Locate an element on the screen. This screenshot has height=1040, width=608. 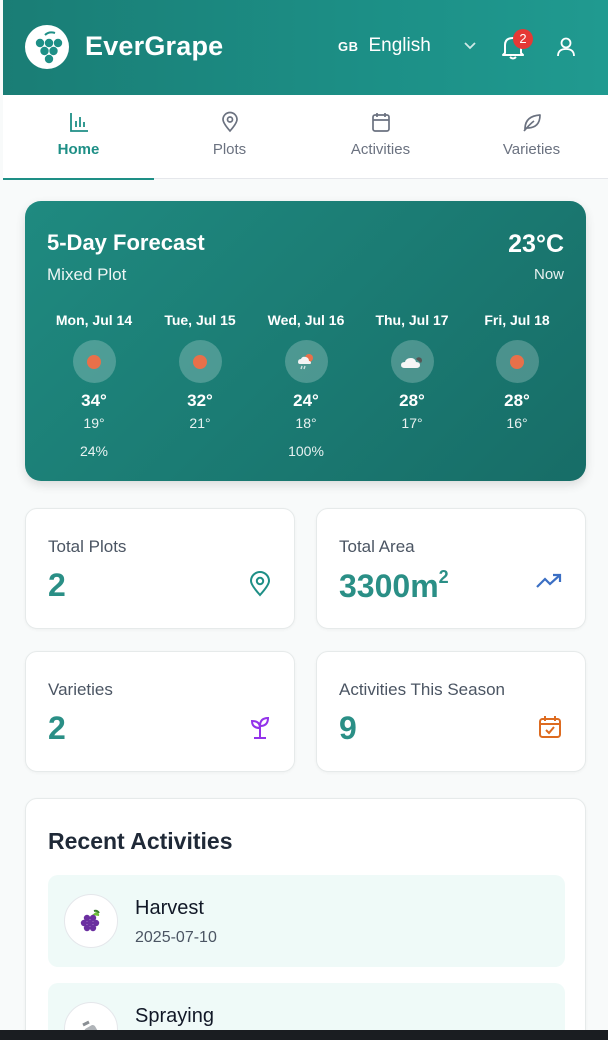
sprout-icon is located at coordinates (260, 729).